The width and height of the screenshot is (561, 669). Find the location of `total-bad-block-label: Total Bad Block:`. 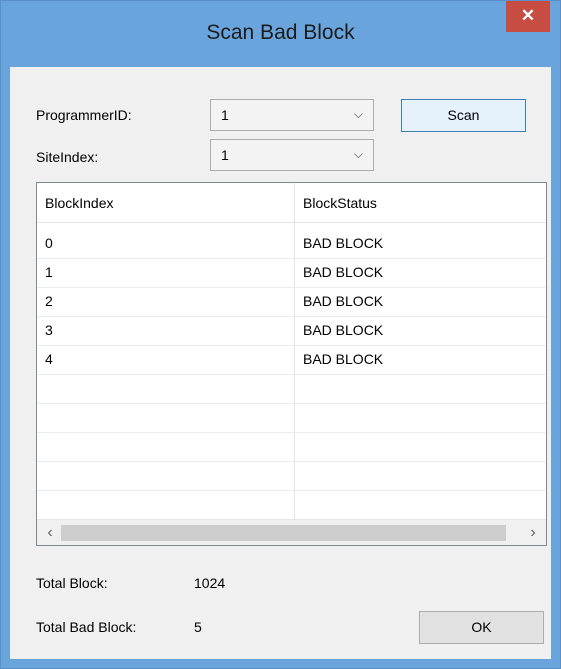

total-bad-block-label: Total Bad Block: is located at coordinates (86, 627).